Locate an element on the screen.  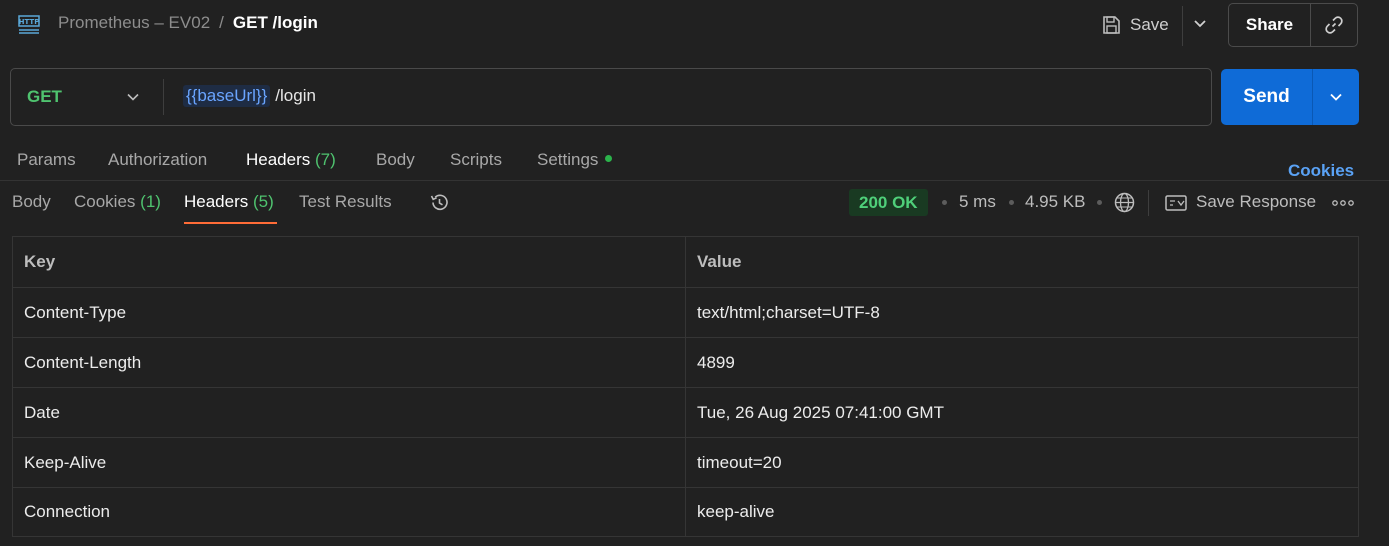
send-options-button is located at coordinates (1336, 97).